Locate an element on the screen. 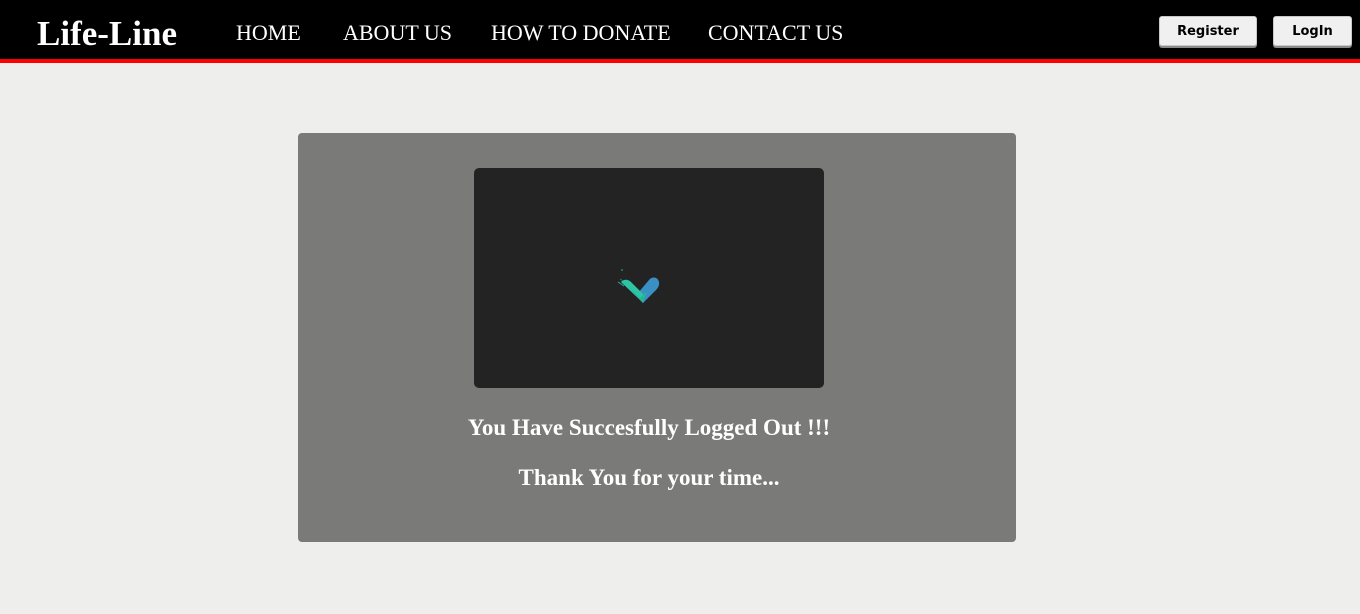  logout-animation is located at coordinates (649, 278).